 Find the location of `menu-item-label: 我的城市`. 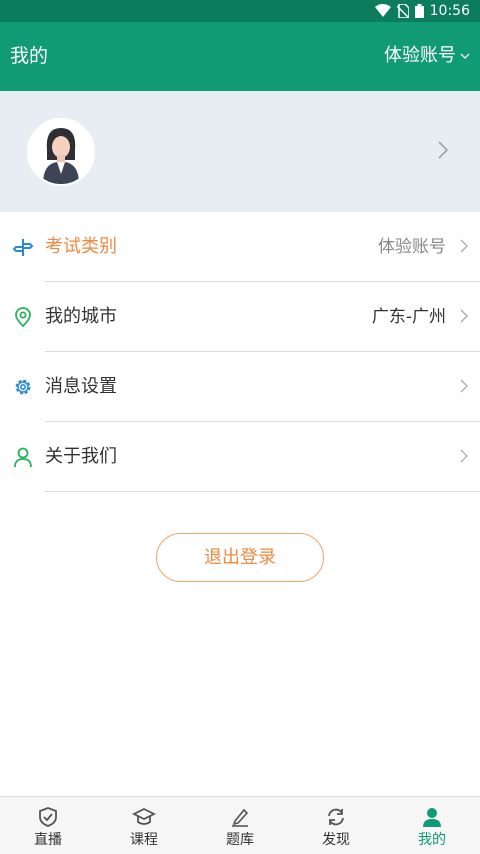

menu-item-label: 我的城市 is located at coordinates (81, 316).